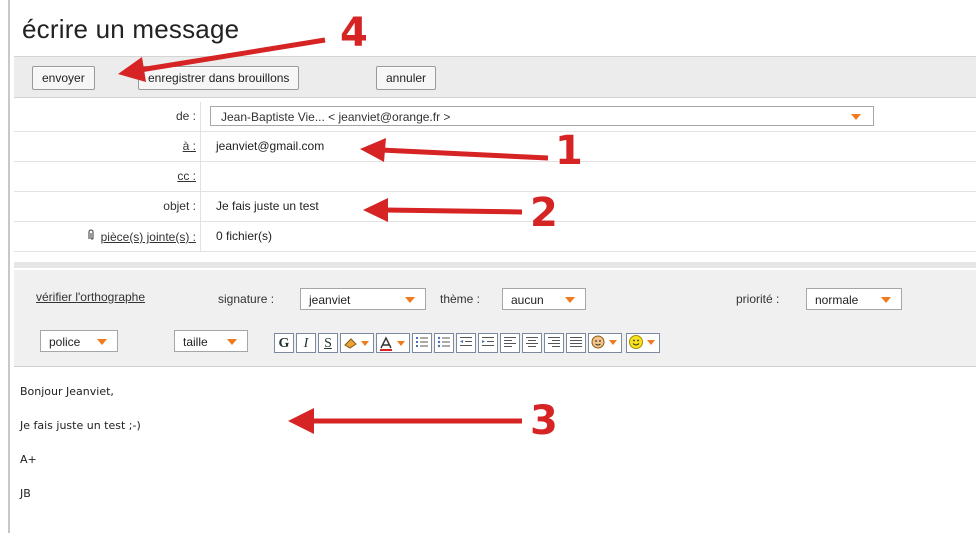 The image size is (976, 533). I want to click on annotation-number-1: 1, so click(569, 151).